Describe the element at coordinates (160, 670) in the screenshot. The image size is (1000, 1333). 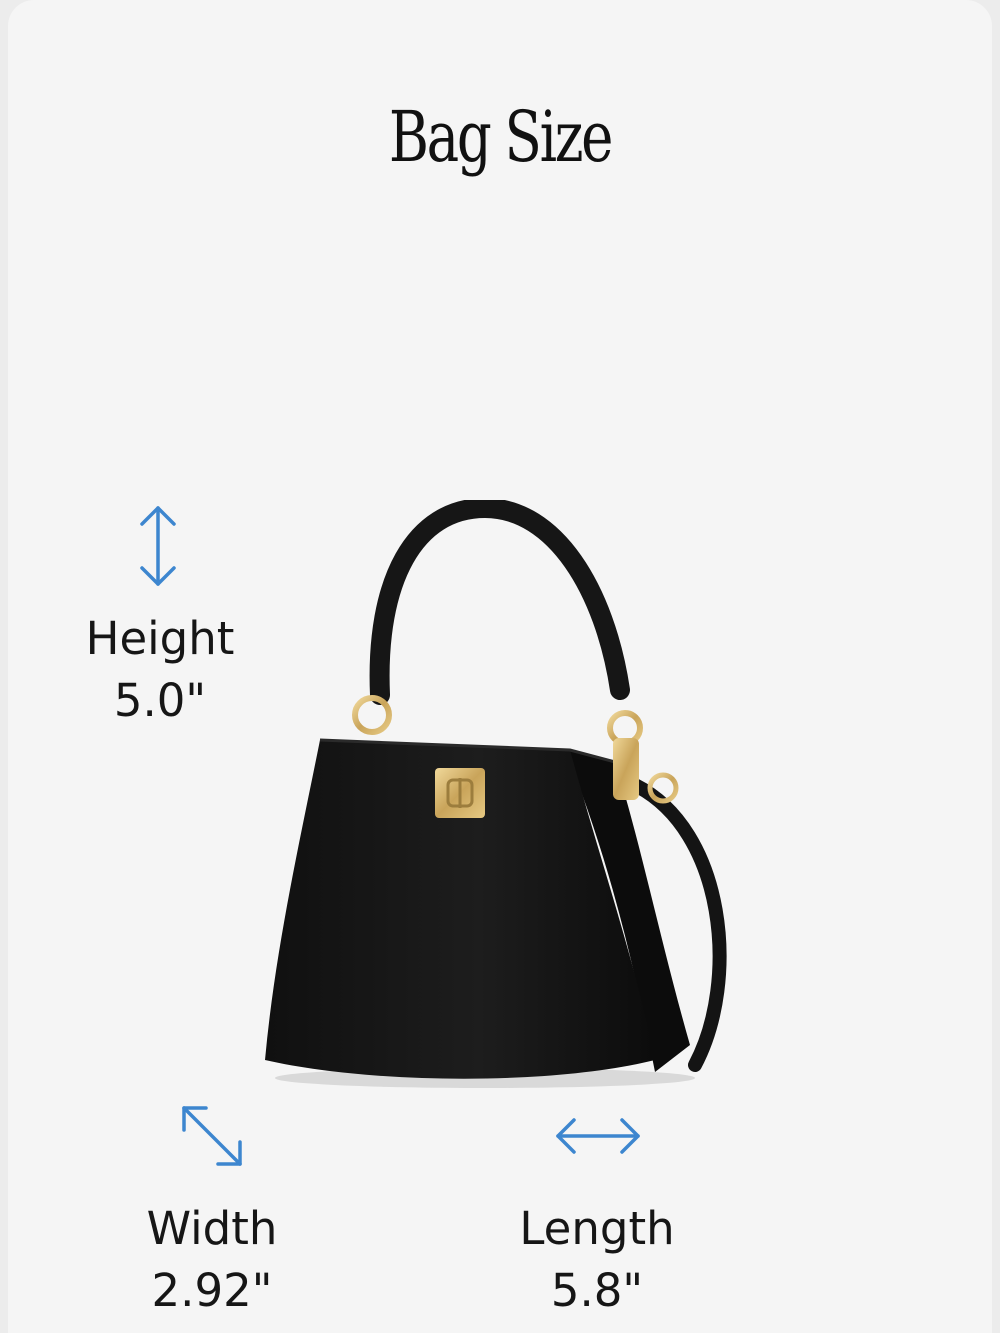
I see `height-dimension: Height 5.0"` at that location.